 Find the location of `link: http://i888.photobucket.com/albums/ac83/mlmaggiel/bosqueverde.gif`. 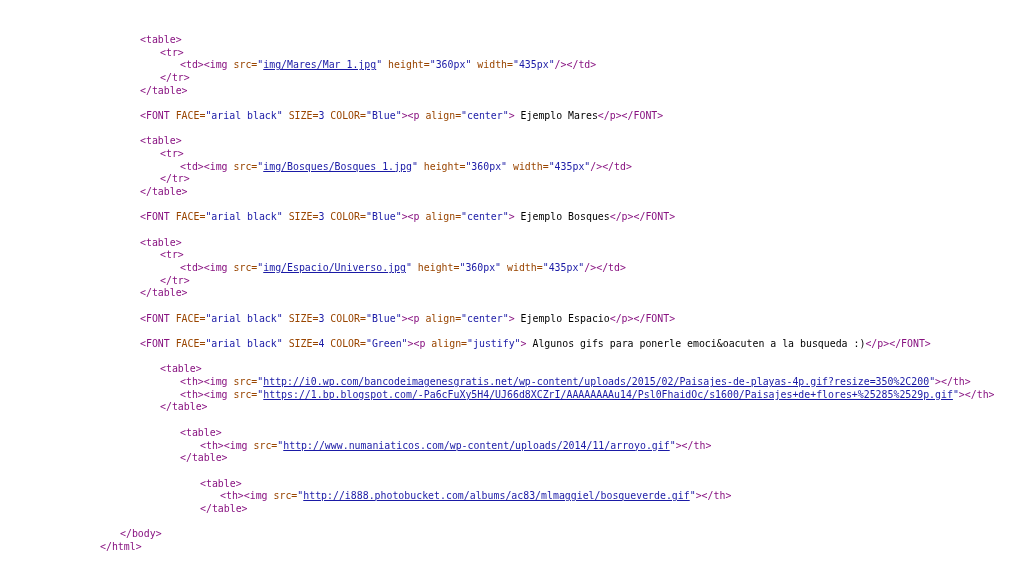

link: http://i888.photobucket.com/albums/ac83/mlmaggiel/bosqueverde.gif is located at coordinates (496, 496).